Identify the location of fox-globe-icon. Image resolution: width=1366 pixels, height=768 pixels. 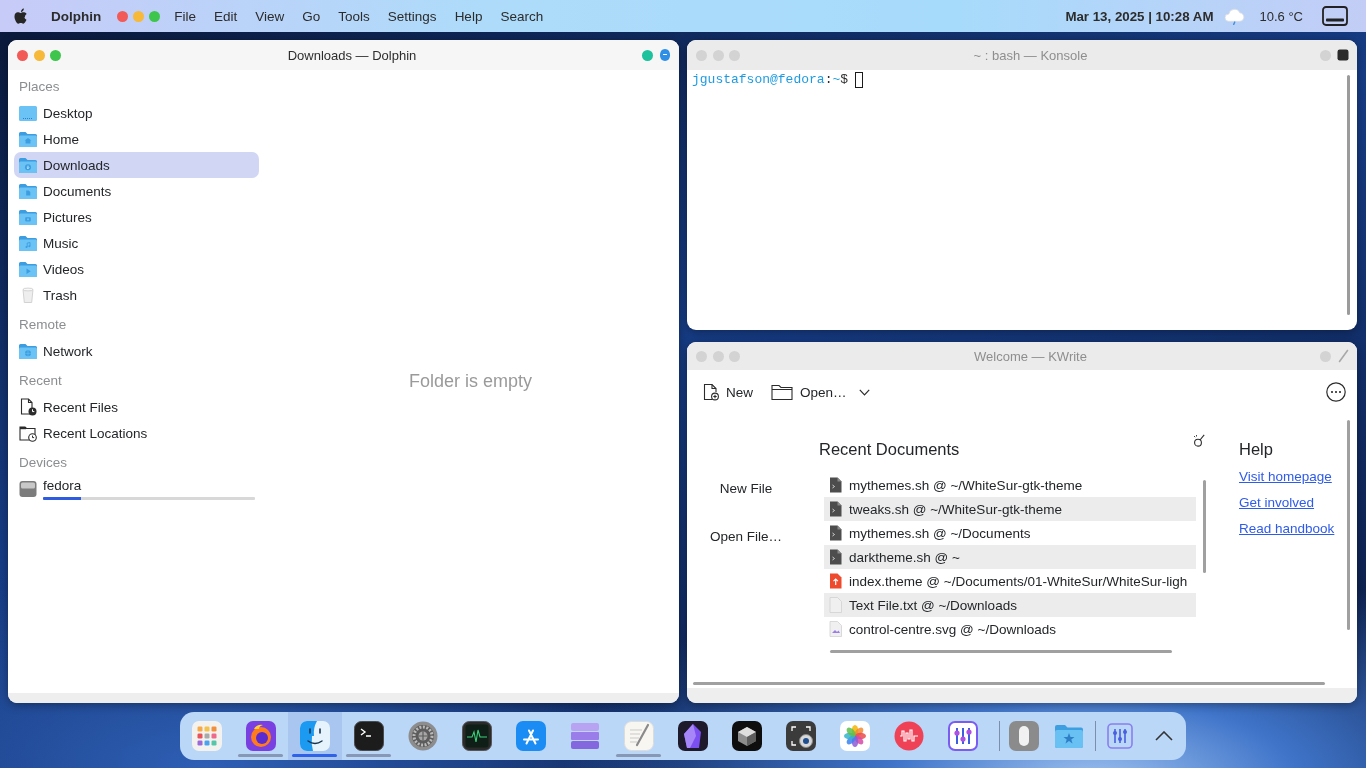
(261, 736).